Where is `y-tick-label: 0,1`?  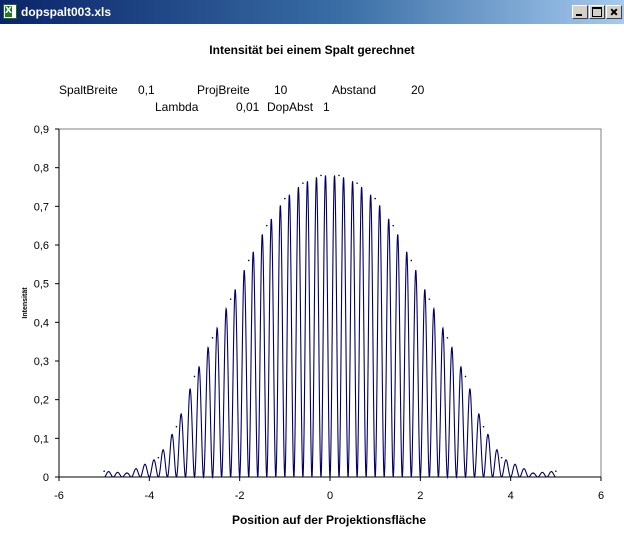 y-tick-label: 0,1 is located at coordinates (41, 439).